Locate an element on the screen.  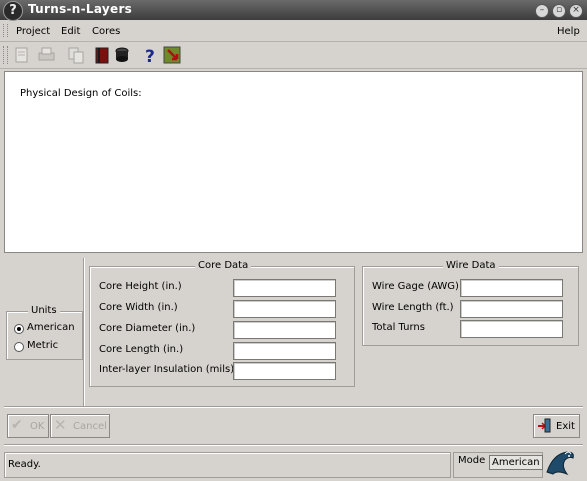
core-height-label: Core Height (in.) is located at coordinates (140, 286).